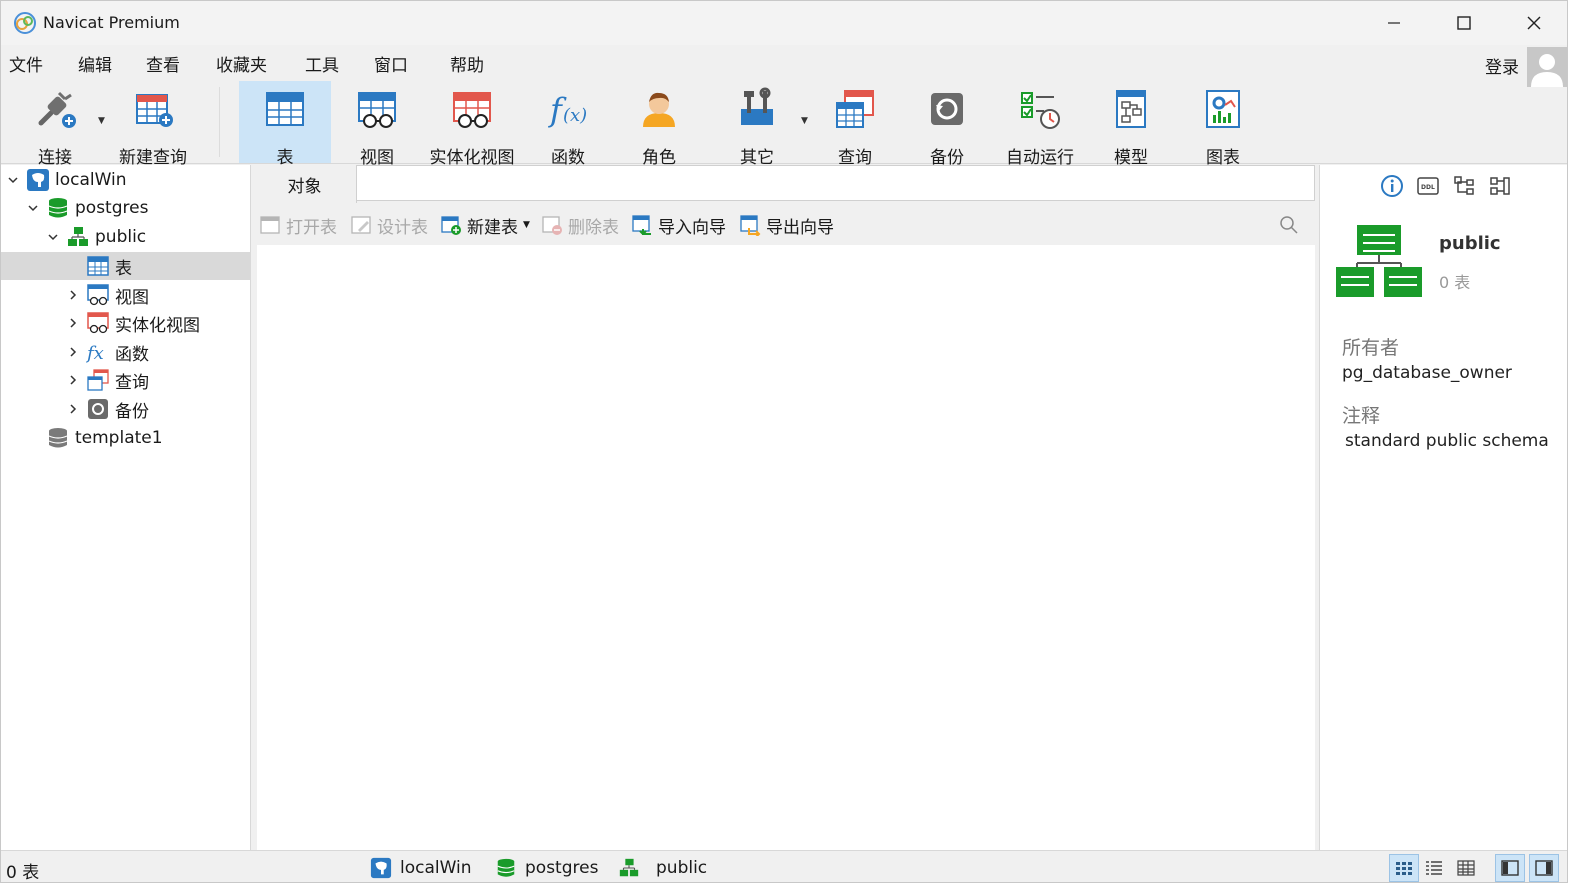  What do you see at coordinates (784, 184) in the screenshot?
I see `object-tab-bar: 对象` at bounding box center [784, 184].